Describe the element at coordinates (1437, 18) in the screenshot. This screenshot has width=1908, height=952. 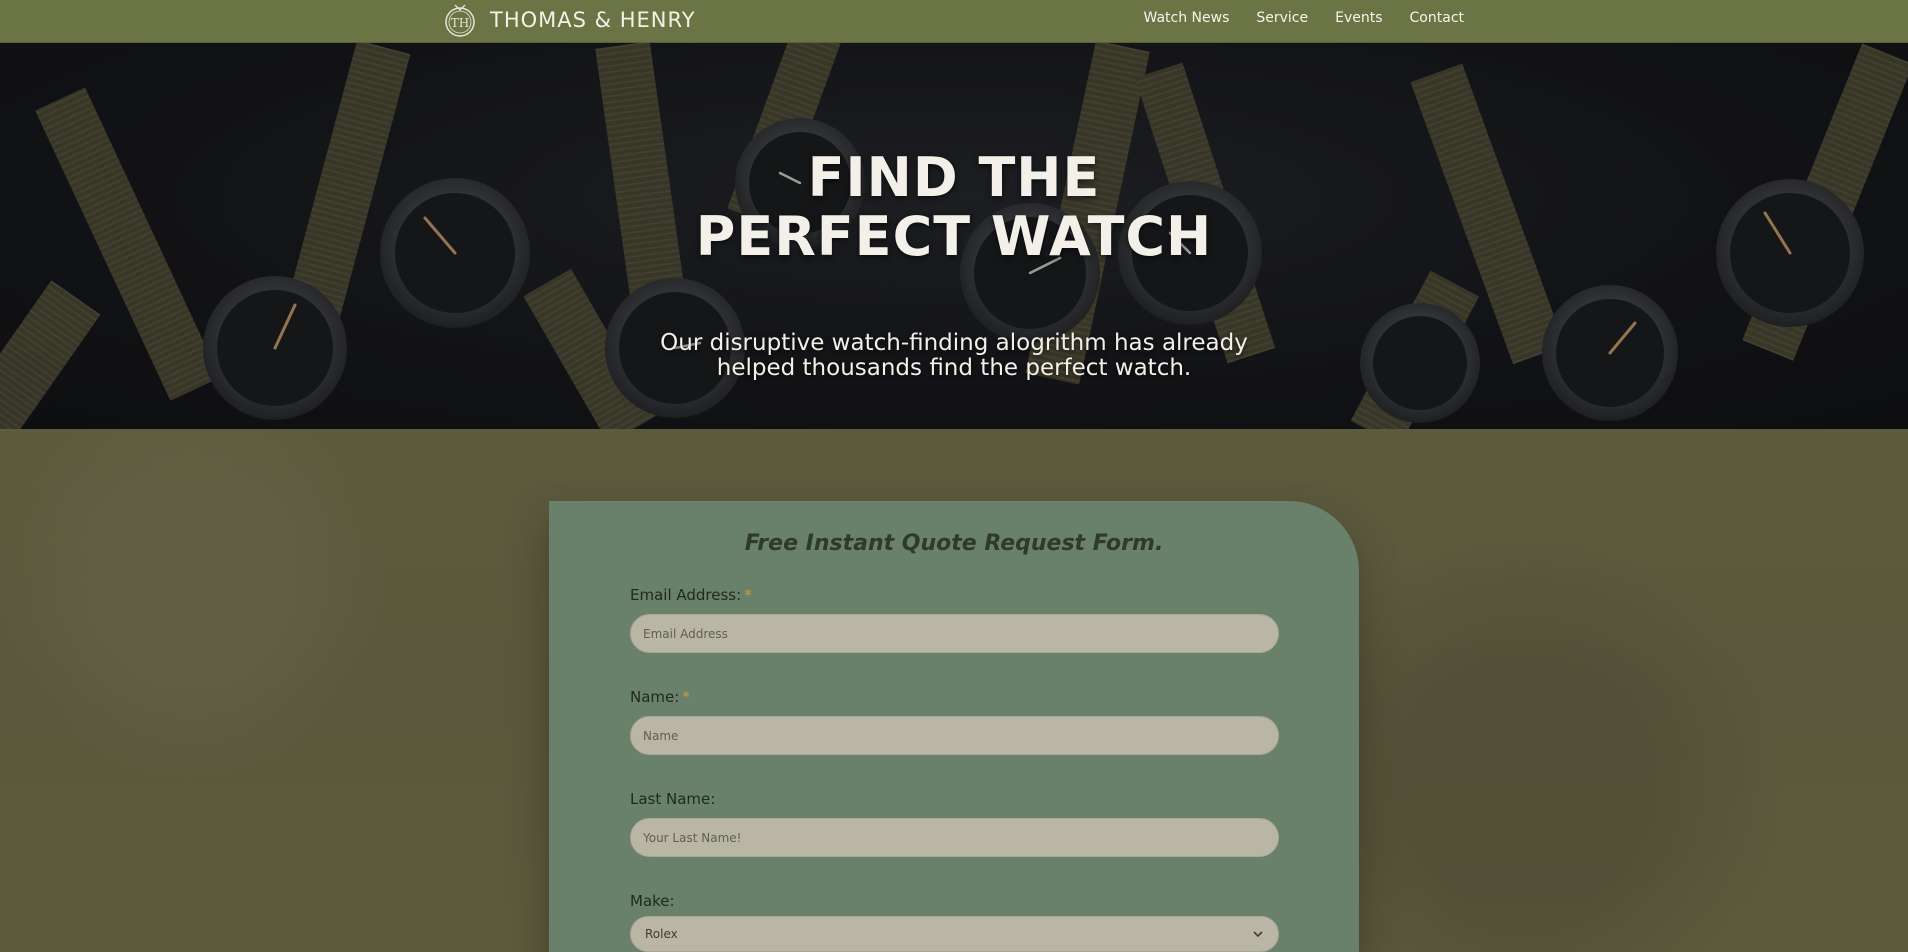
I see `nav-contact: Contact` at that location.